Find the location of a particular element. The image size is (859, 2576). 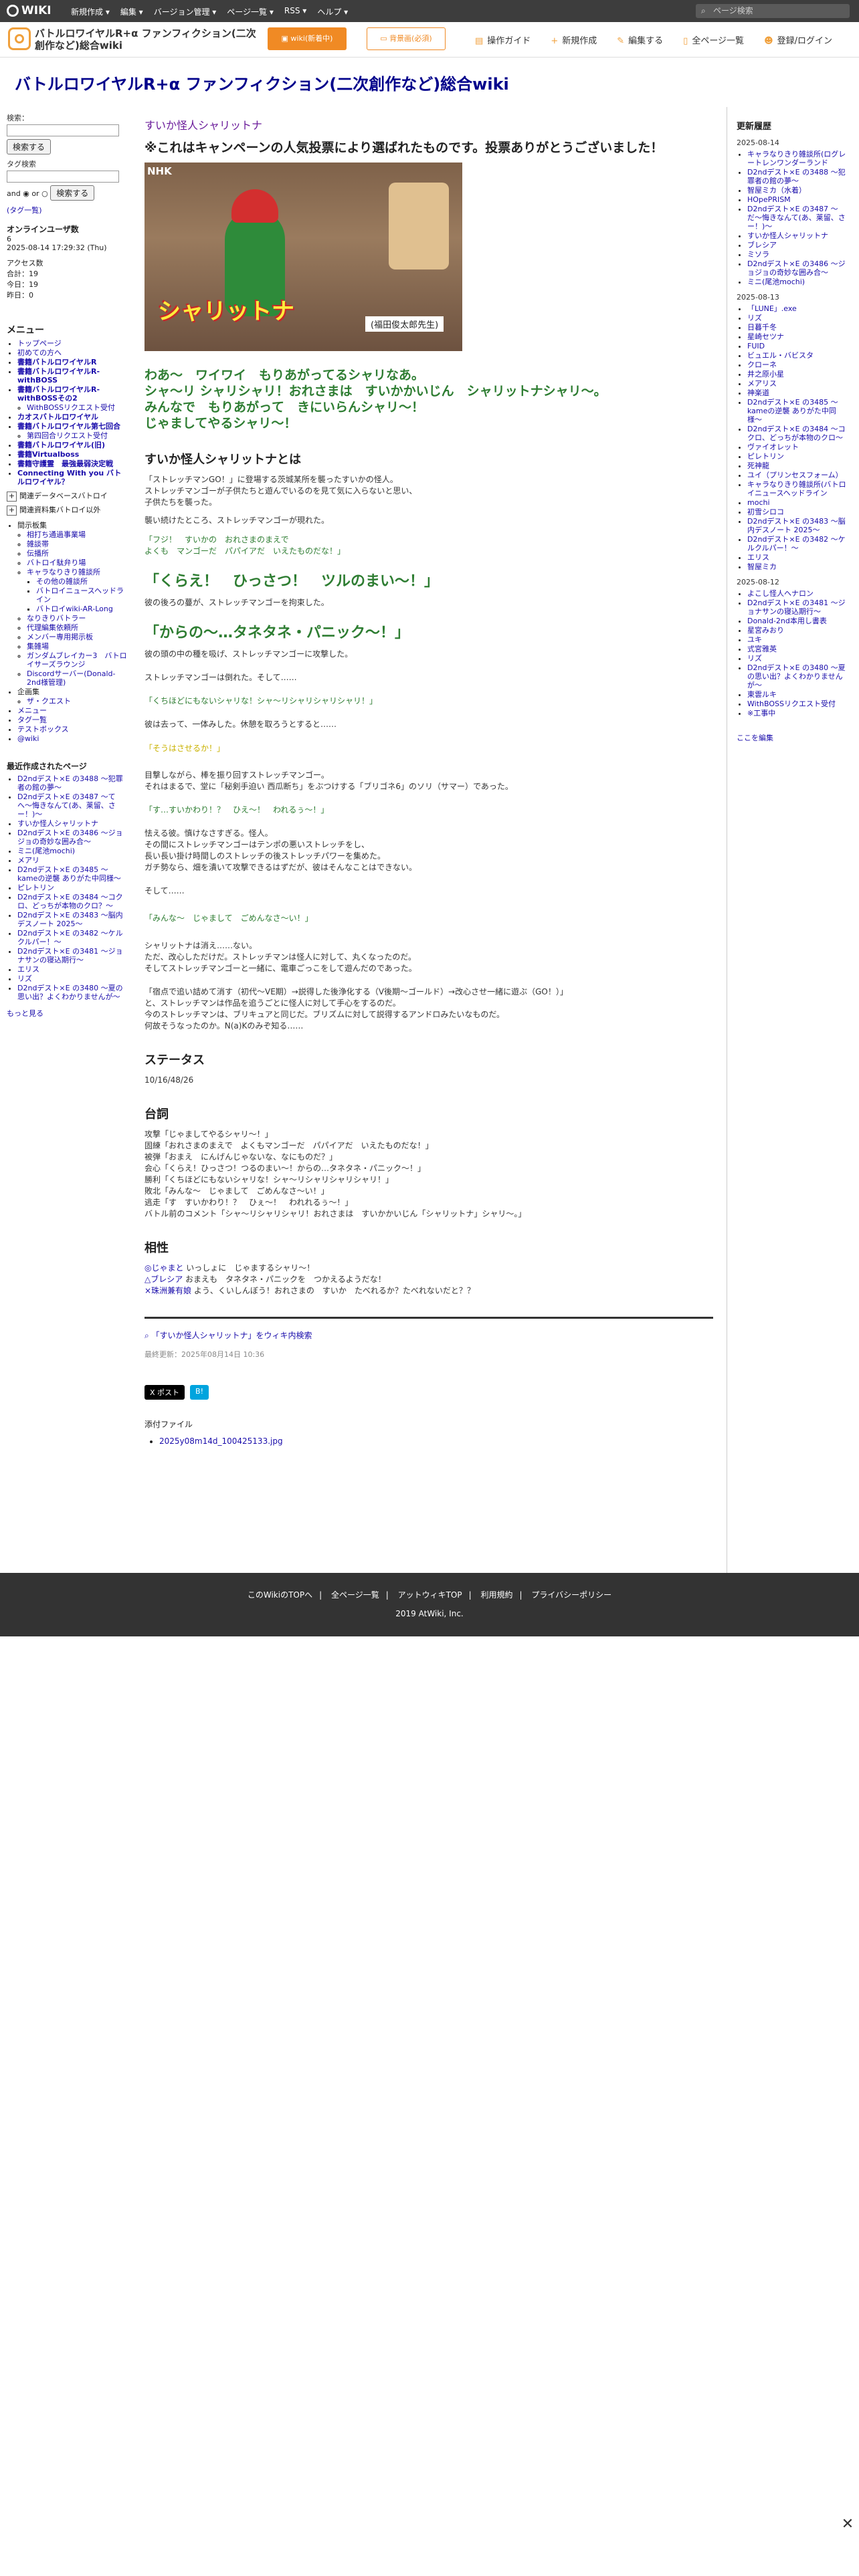

compat-link: △ブレシア is located at coordinates (164, 1279).